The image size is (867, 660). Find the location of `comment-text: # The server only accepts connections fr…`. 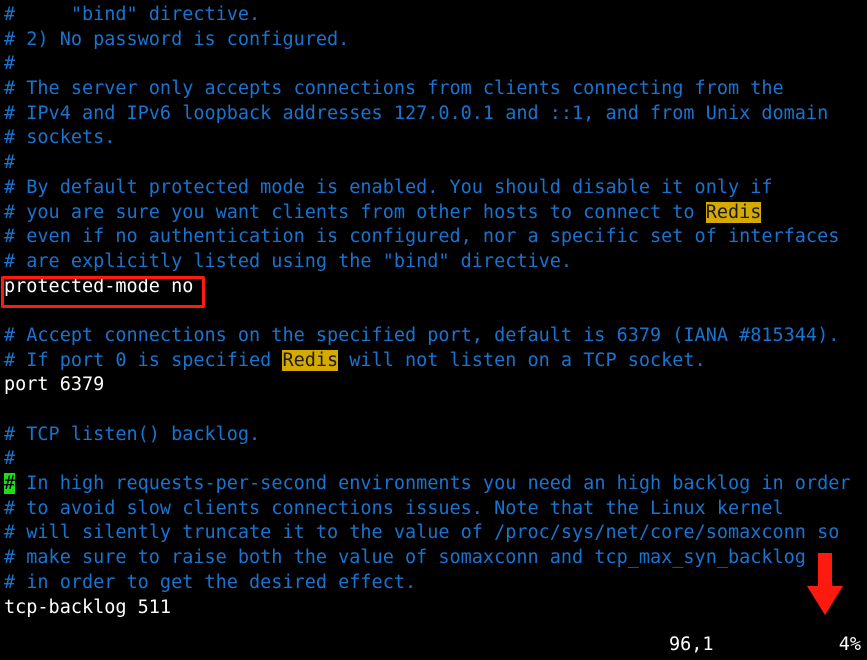

comment-text: # The server only accepts connections fr… is located at coordinates (394, 89).